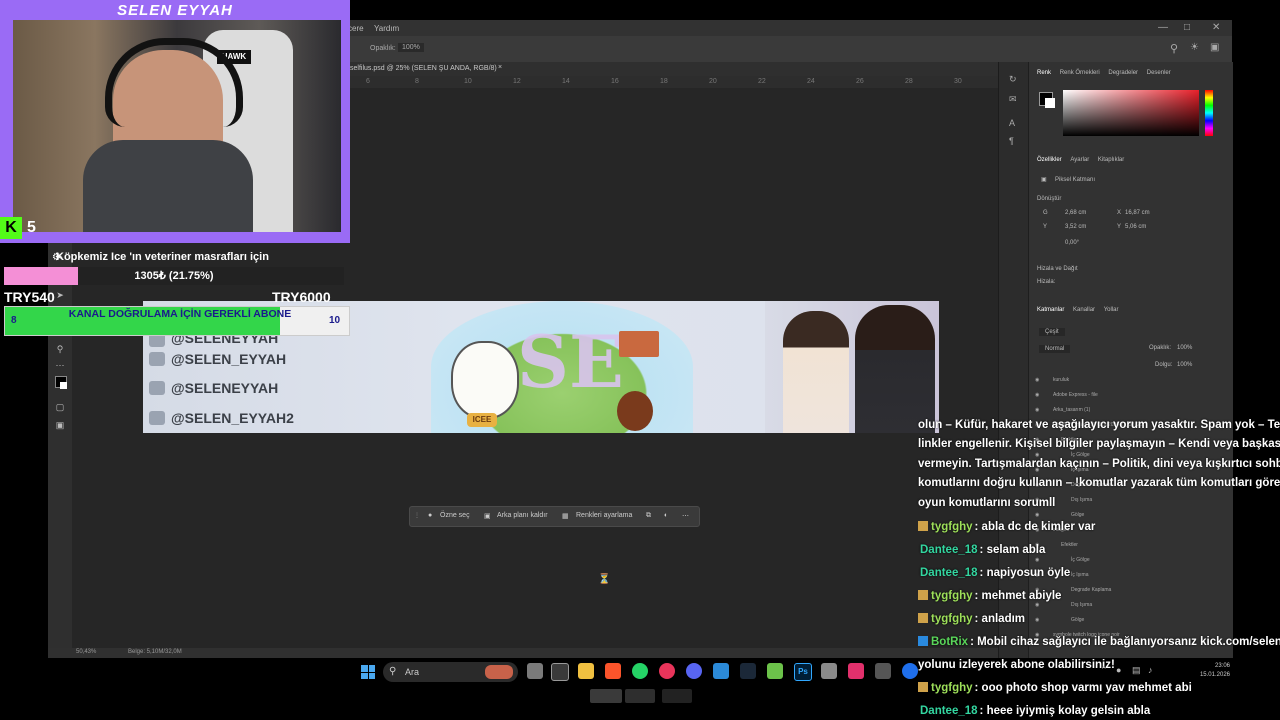  I want to click on layer-filter-select: Çeşit, so click(1052, 332).